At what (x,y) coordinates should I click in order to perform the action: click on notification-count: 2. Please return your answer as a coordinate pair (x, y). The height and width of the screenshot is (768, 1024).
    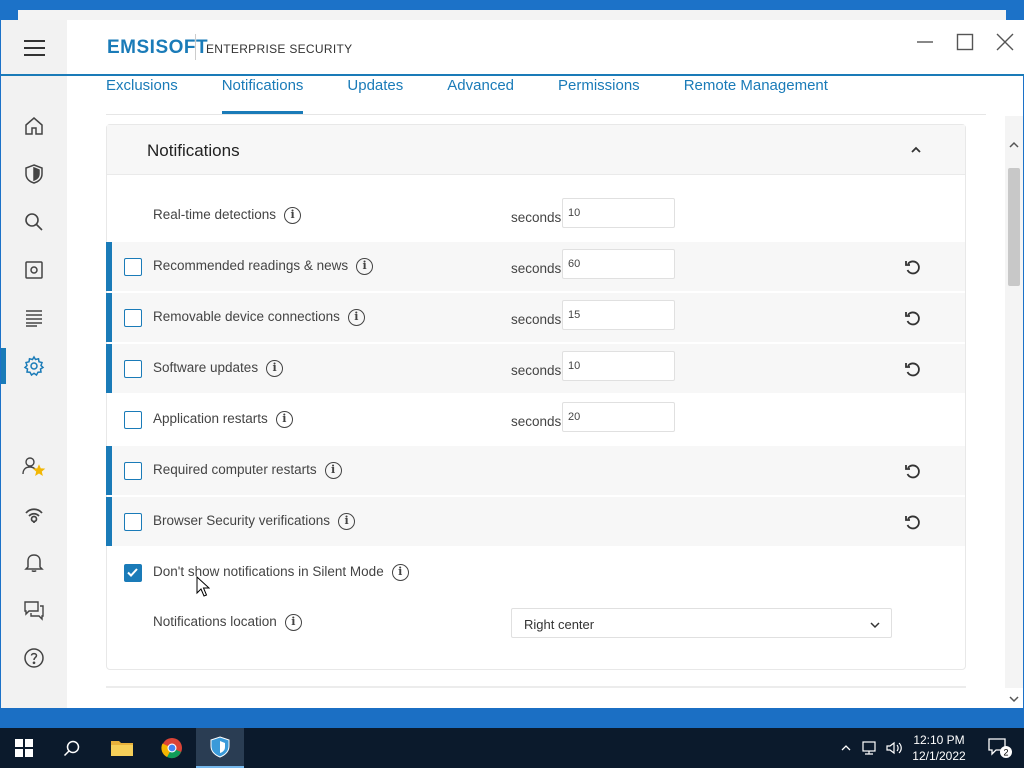
    Looking at the image, I should click on (1005, 753).